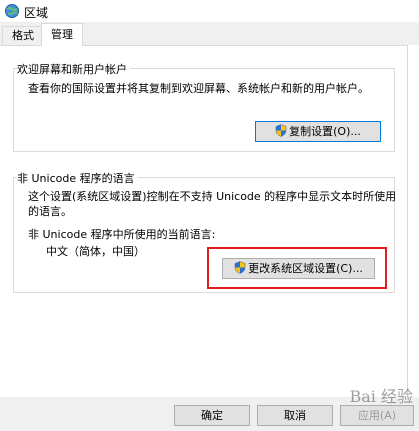 This screenshot has height=431, width=419. What do you see at coordinates (95, 251) in the screenshot?
I see `current-language-value: 中文（简体，中国）` at bounding box center [95, 251].